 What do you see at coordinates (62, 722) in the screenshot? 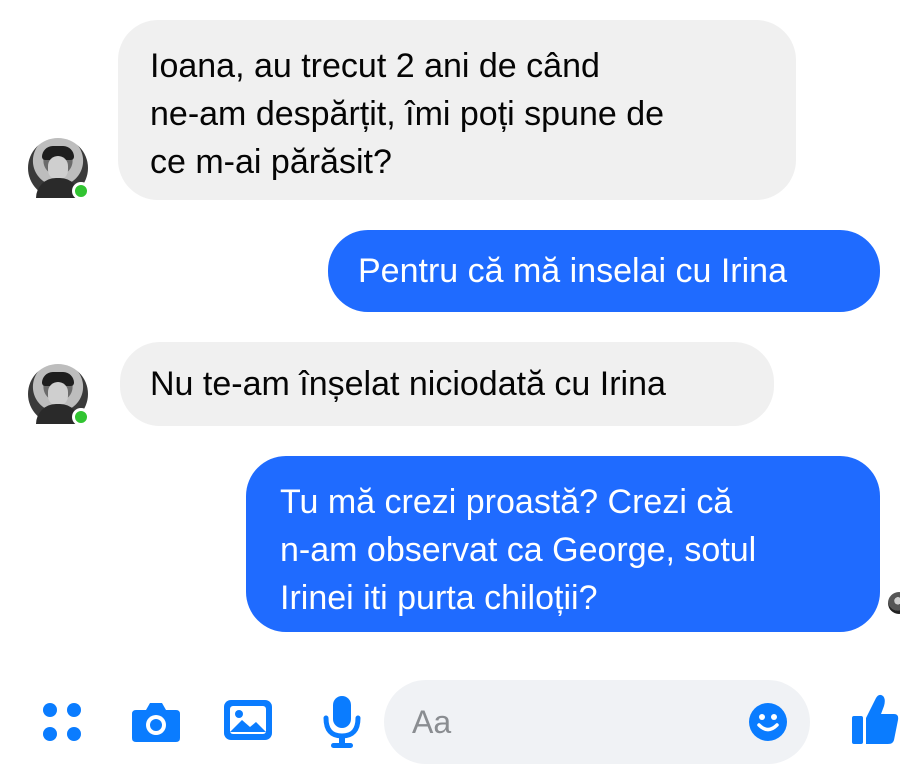
I see `more-actions-icon` at bounding box center [62, 722].